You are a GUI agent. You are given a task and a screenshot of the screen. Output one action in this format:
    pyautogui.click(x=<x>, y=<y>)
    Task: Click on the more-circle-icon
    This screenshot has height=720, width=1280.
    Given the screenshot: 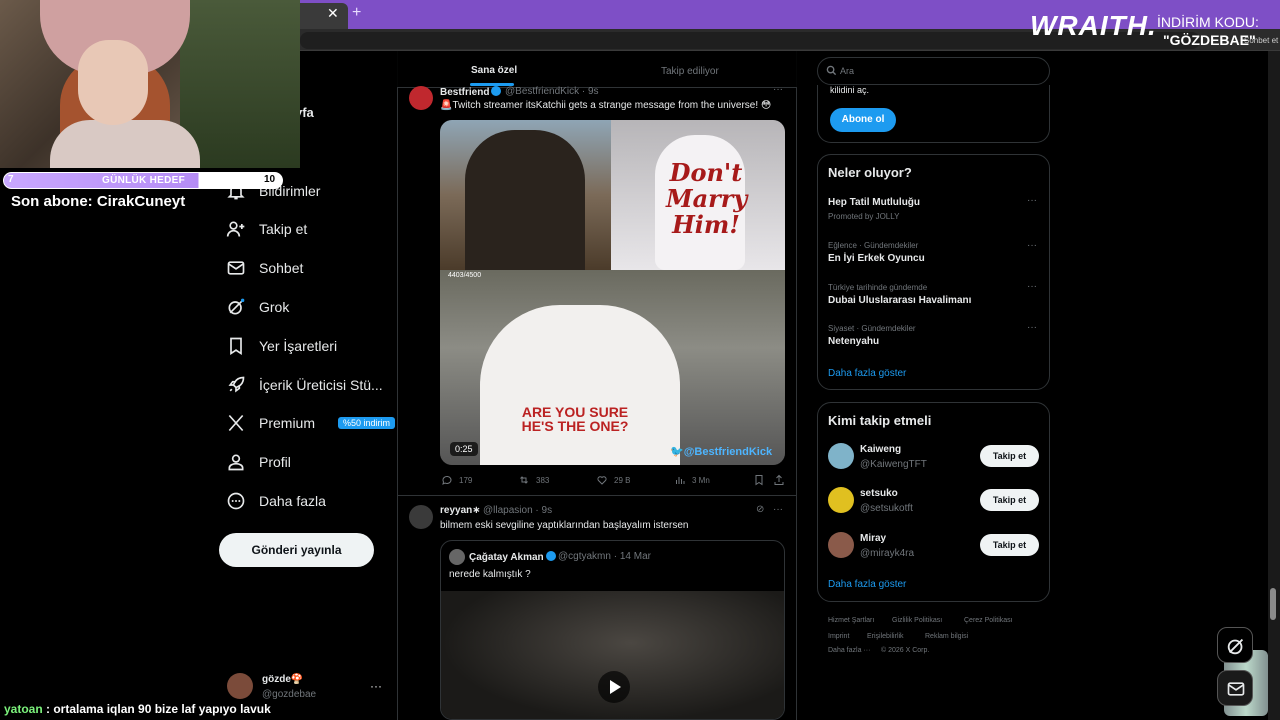 What is the action you would take?
    pyautogui.click(x=236, y=501)
    